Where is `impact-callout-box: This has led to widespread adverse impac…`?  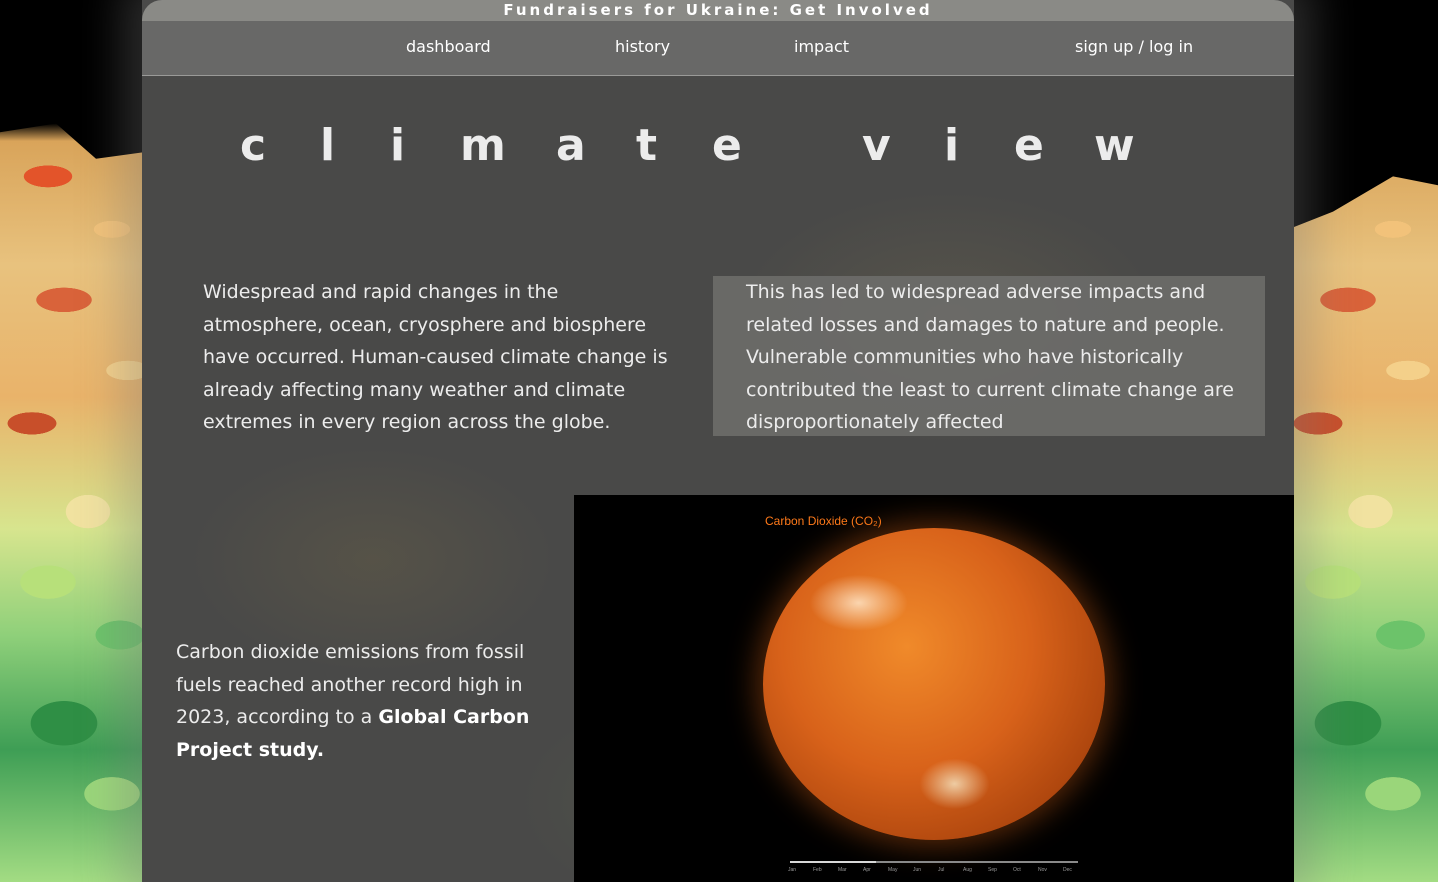 impact-callout-box: This has led to widespread adverse impac… is located at coordinates (989, 356).